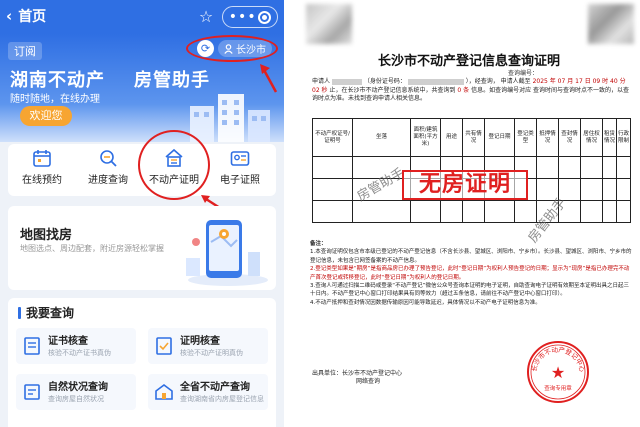 The width and height of the screenshot is (640, 427). Describe the element at coordinates (318, 244) in the screenshot. I see `notes-heading: 备注：` at that location.